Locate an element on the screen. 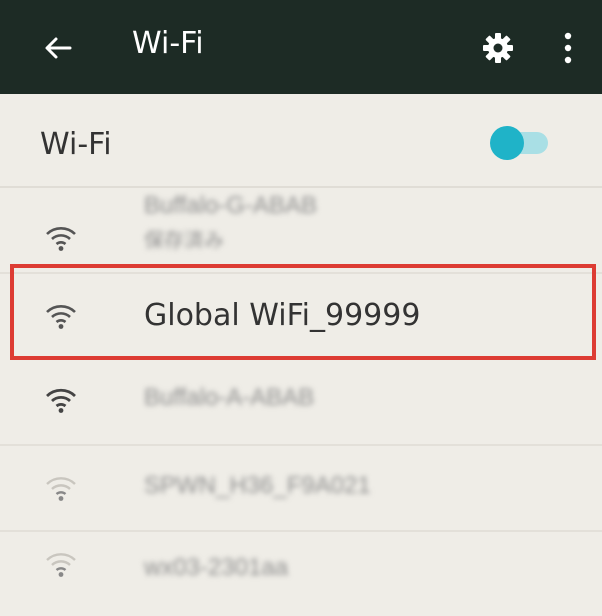 The image size is (602, 616). network-name: Buffalo-G-ABAB is located at coordinates (230, 205).